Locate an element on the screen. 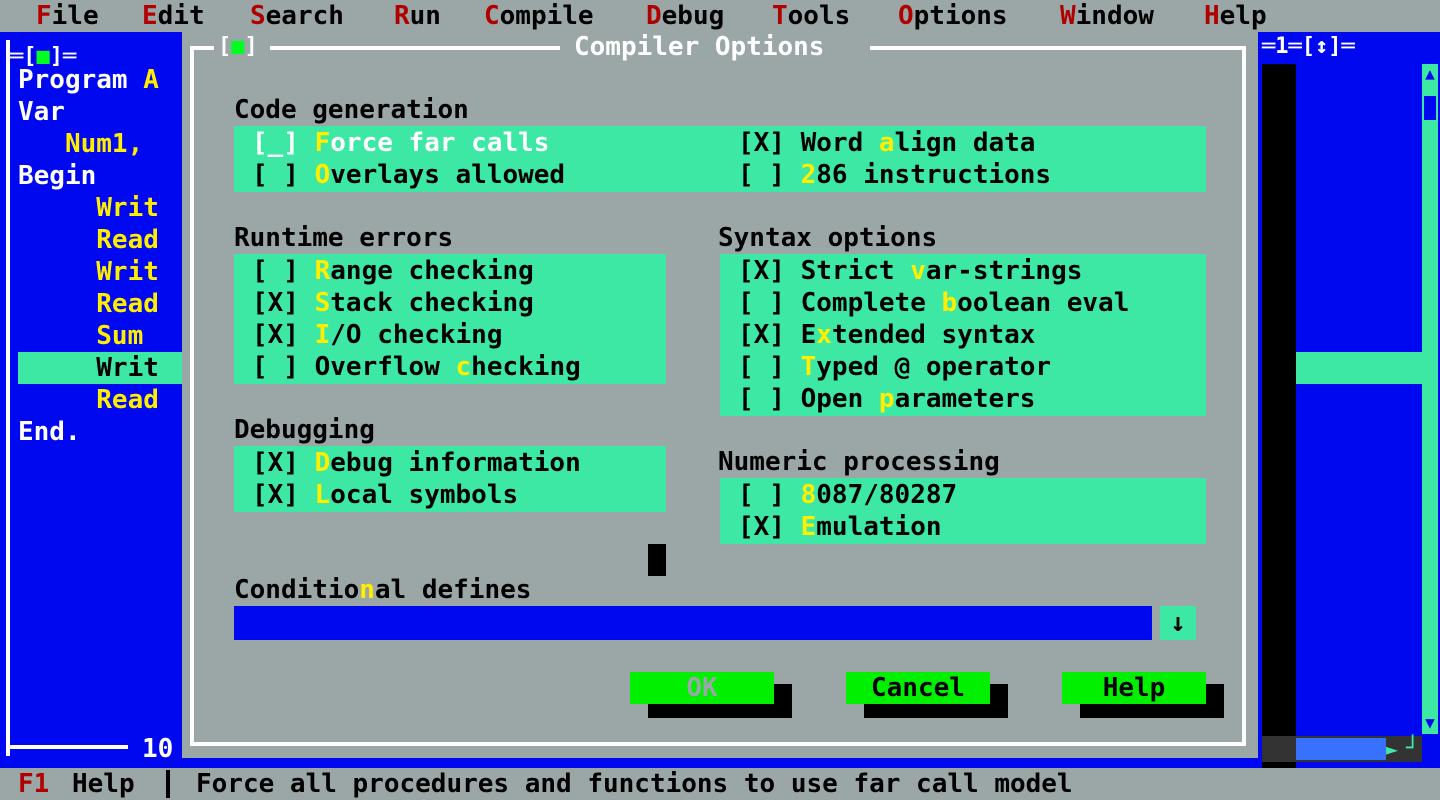 The width and height of the screenshot is (1440, 800). close-icon: ■ is located at coordinates (238, 46).